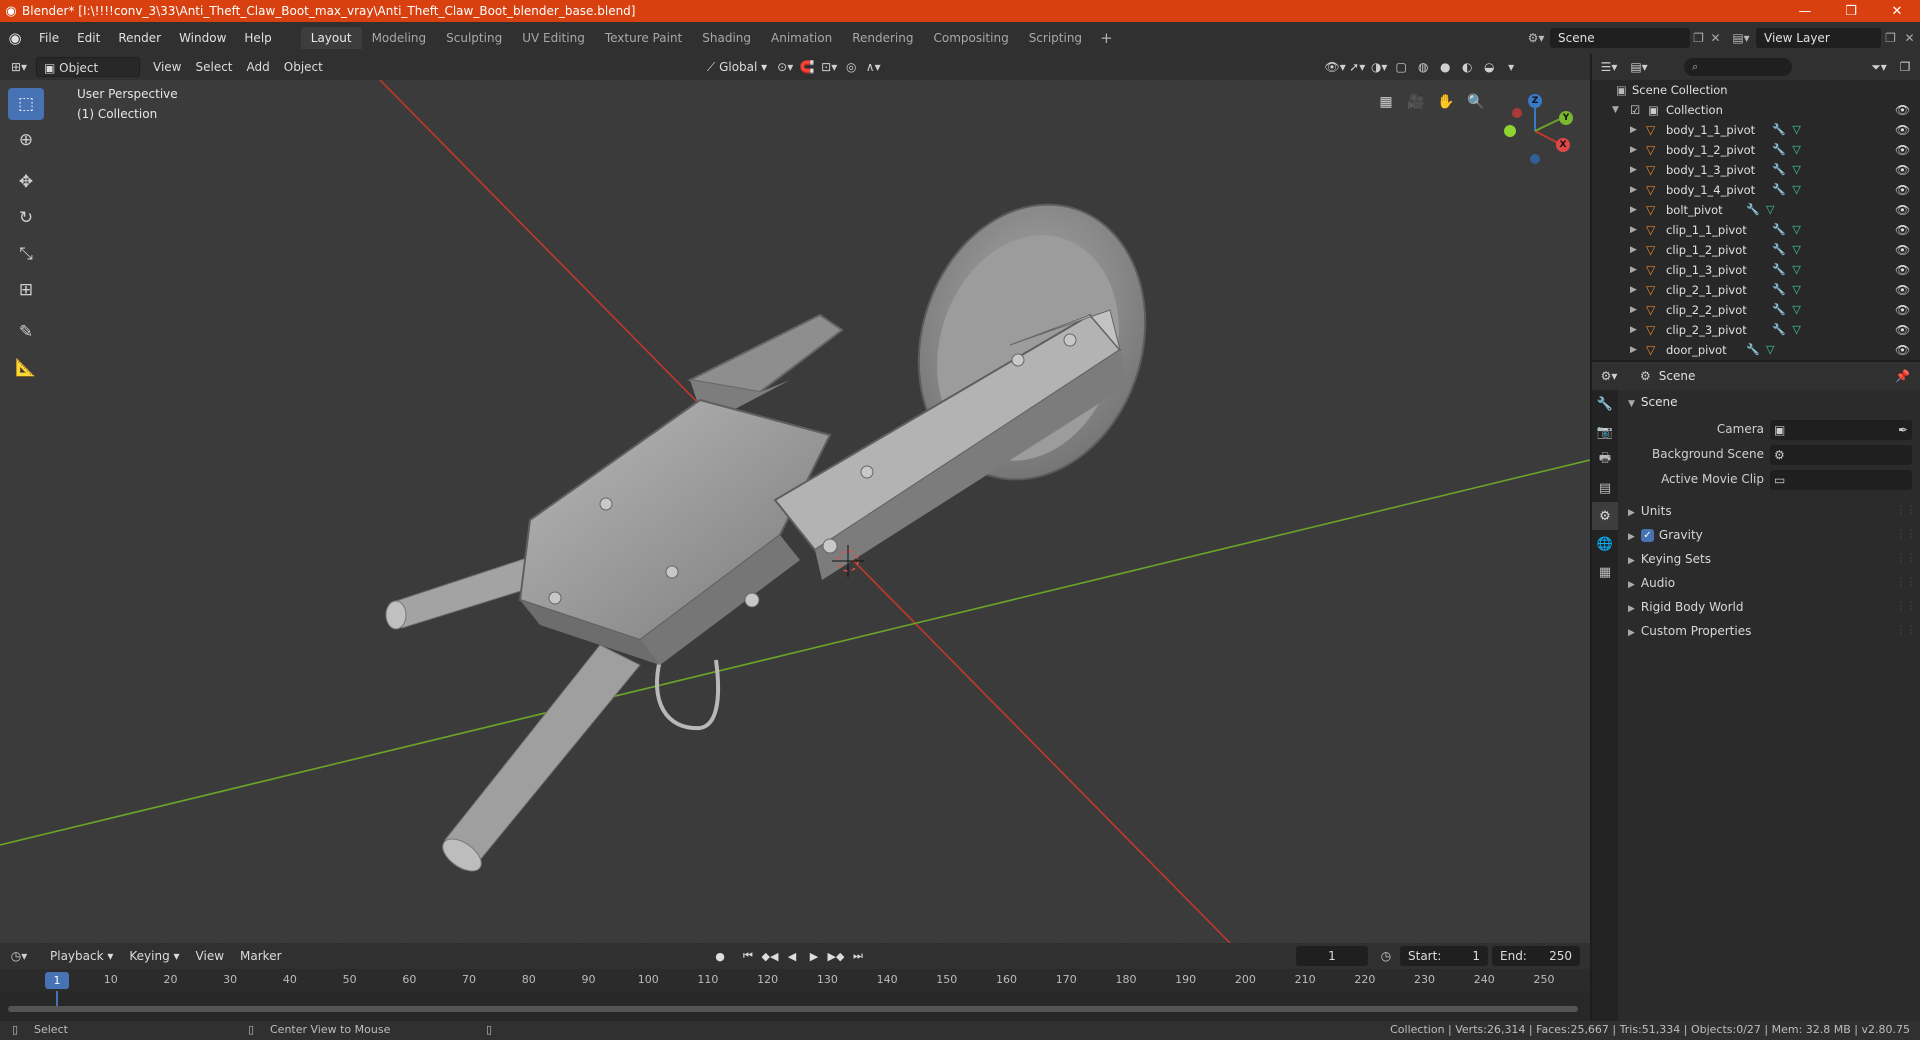 This screenshot has height=1040, width=1920. I want to click on texture-tab-icon: ▦, so click(1605, 572).